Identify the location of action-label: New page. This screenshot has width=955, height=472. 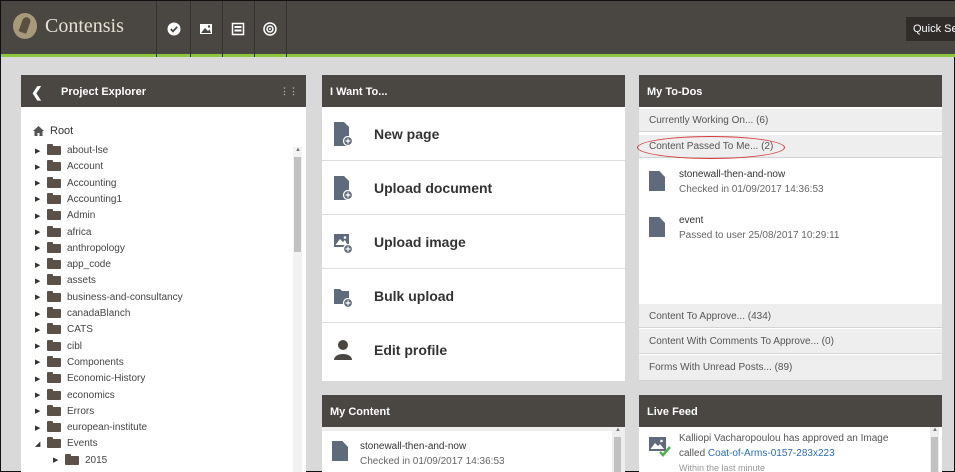
(407, 133).